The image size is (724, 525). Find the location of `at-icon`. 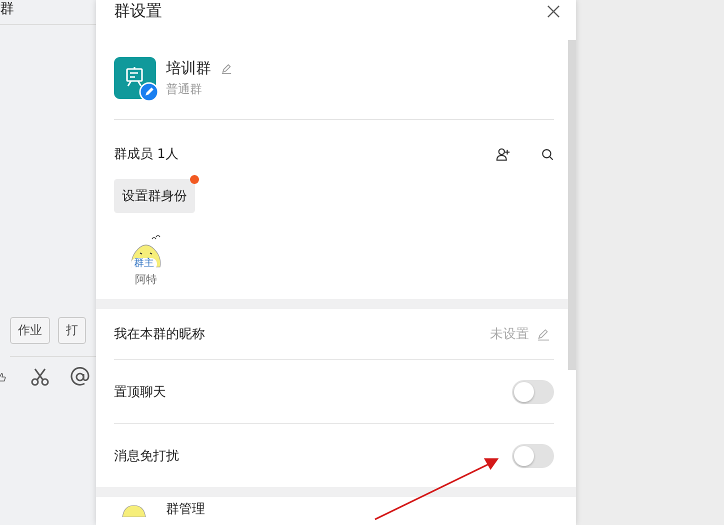

at-icon is located at coordinates (80, 377).